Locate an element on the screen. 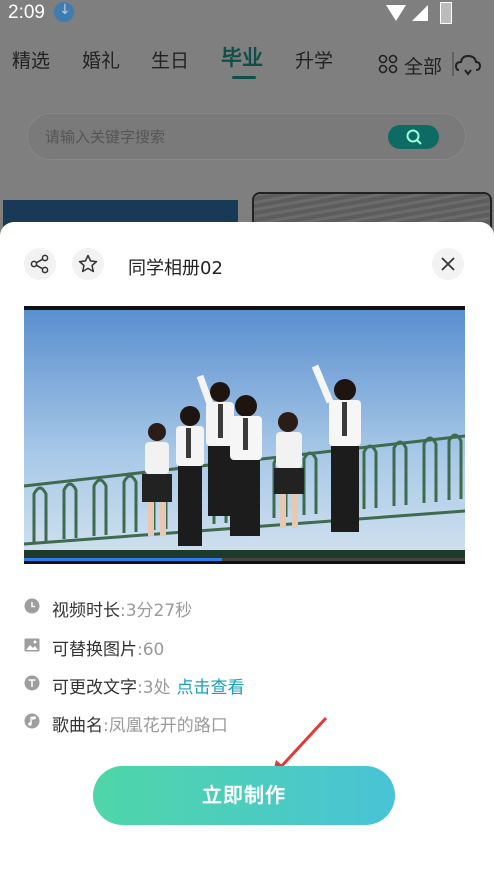 The height and width of the screenshot is (877, 494). photos-label: 可替换图片 is located at coordinates (94, 650).